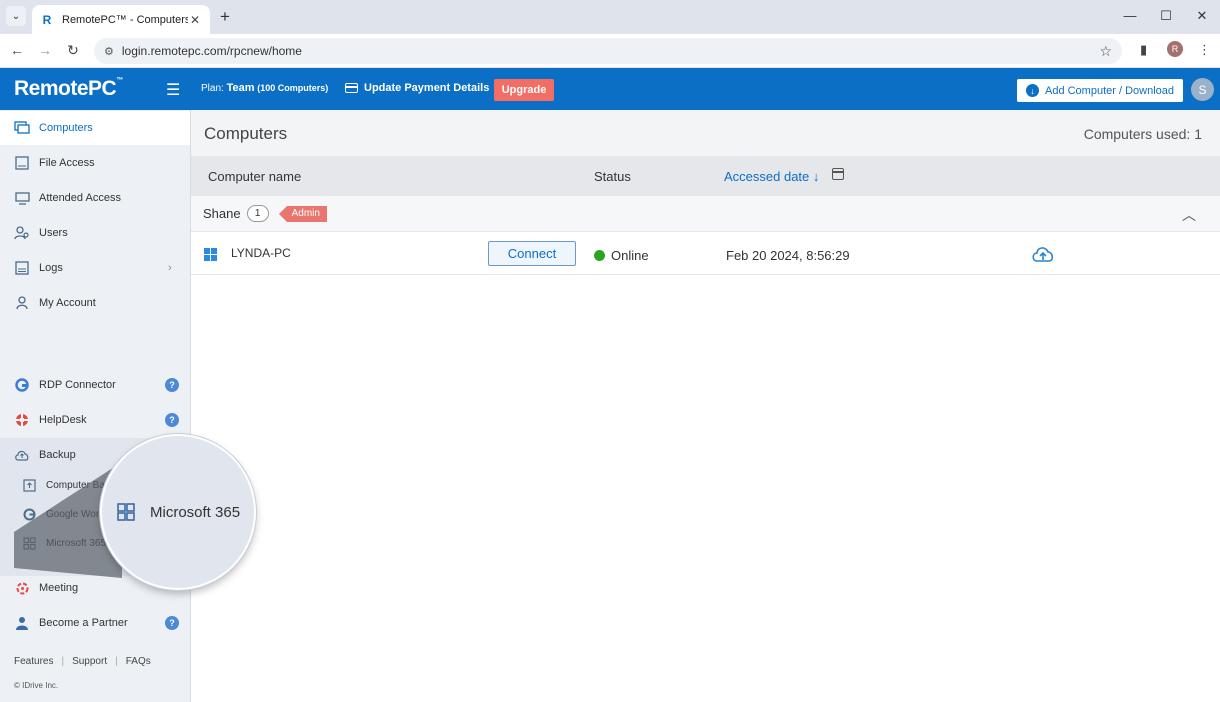 Image resolution: width=1220 pixels, height=702 pixels. Describe the element at coordinates (1043, 254) in the screenshot. I see `cloud-upload-icon` at that location.